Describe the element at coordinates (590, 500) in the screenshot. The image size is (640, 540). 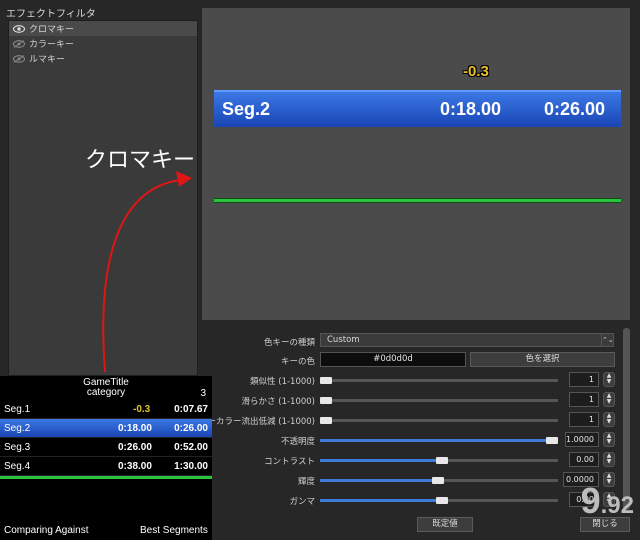
I see `timer-main: 9` at that location.